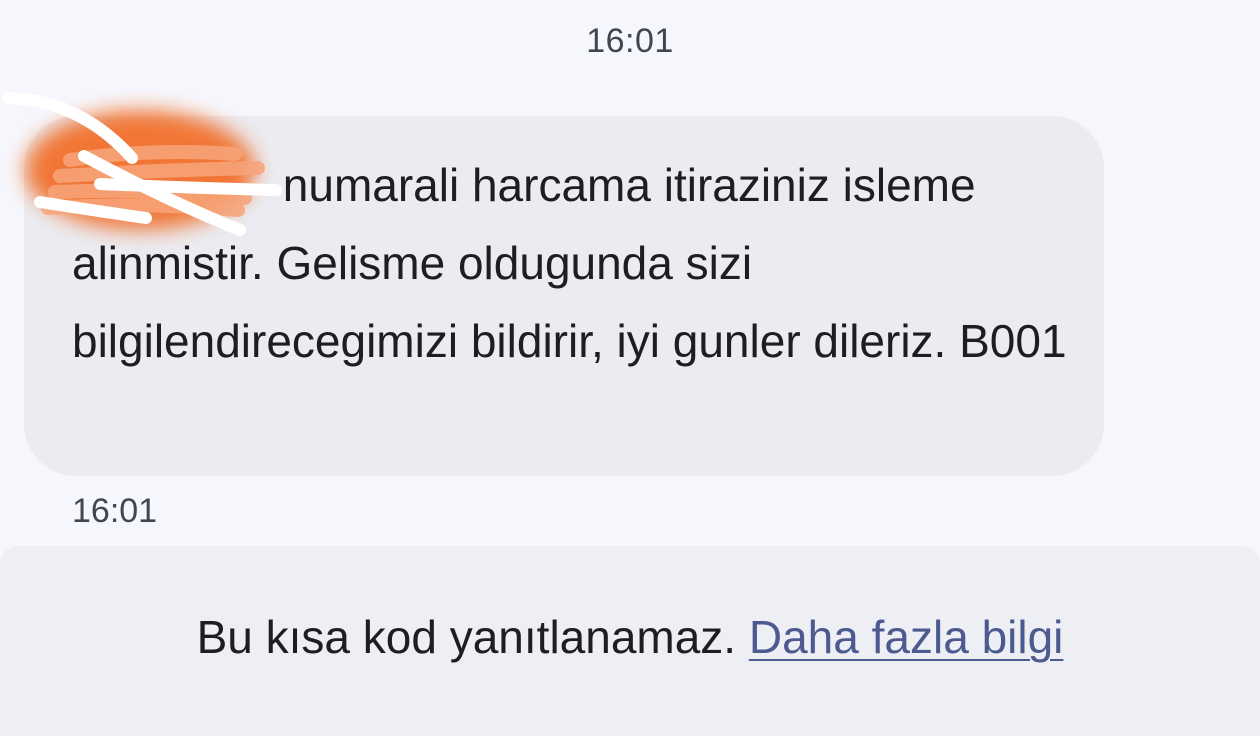 This screenshot has width=1260, height=736. Describe the element at coordinates (115, 511) in the screenshot. I see `message-timestamp: 16:01` at that location.